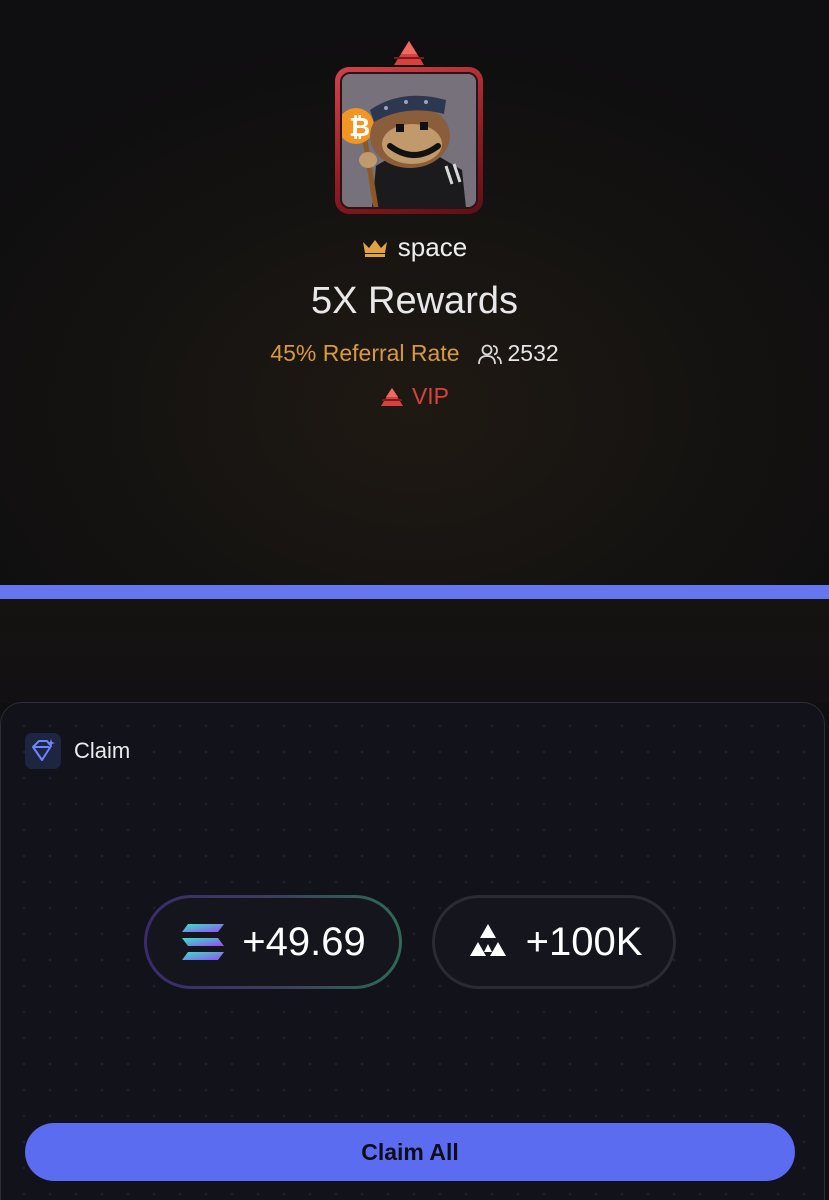 This screenshot has height=1200, width=829. Describe the element at coordinates (414, 651) in the screenshot. I see `spacer` at that location.